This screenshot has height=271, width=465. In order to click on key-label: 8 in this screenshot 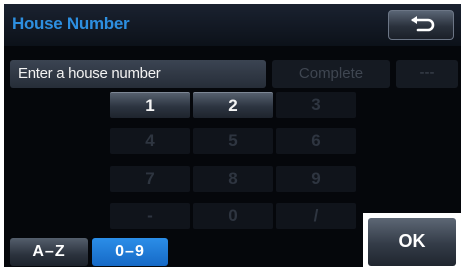, I will do `click(233, 178)`.